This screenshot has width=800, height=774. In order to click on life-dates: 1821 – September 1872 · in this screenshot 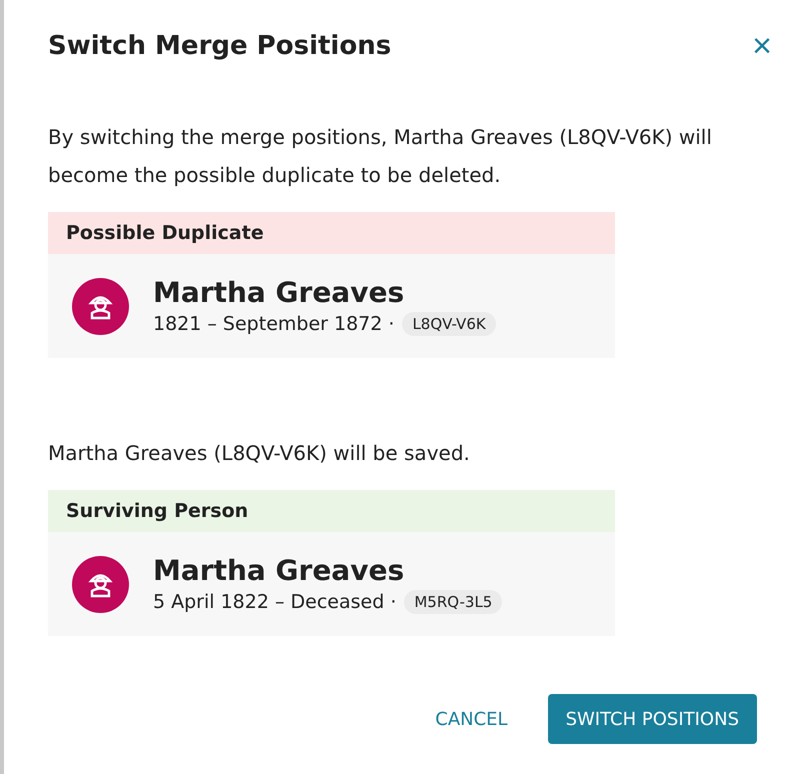, I will do `click(273, 324)`.